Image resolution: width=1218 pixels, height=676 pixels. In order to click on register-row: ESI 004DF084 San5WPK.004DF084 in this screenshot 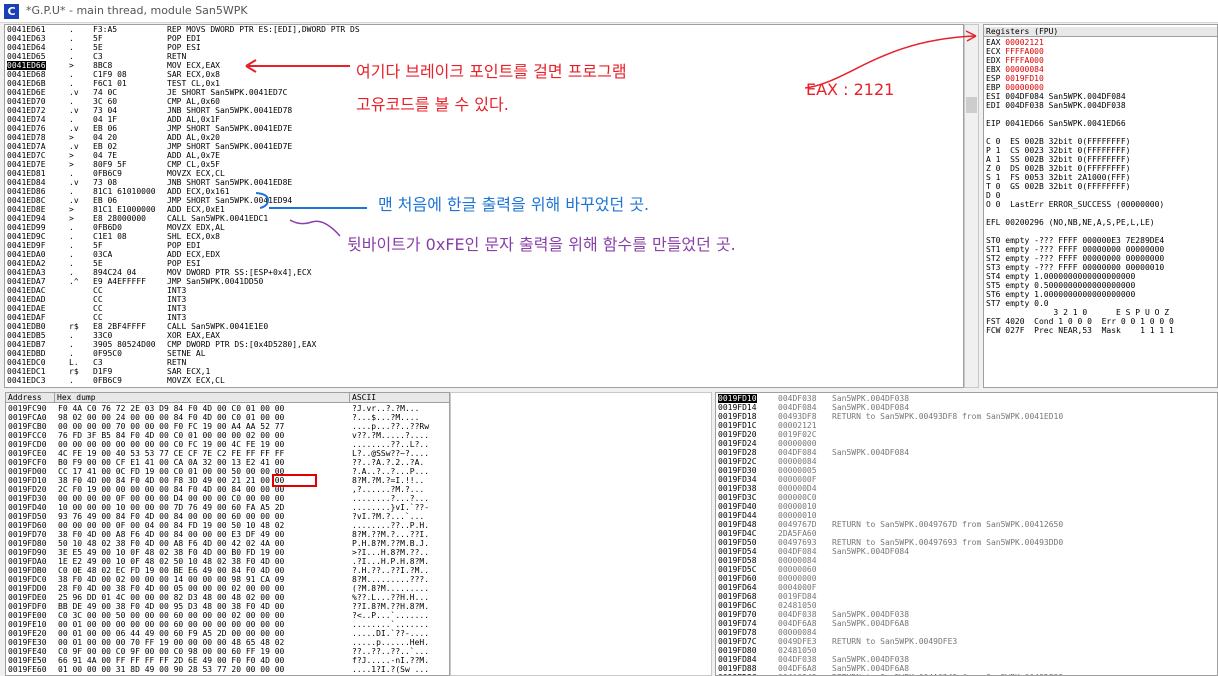, I will do `click(1056, 96)`.